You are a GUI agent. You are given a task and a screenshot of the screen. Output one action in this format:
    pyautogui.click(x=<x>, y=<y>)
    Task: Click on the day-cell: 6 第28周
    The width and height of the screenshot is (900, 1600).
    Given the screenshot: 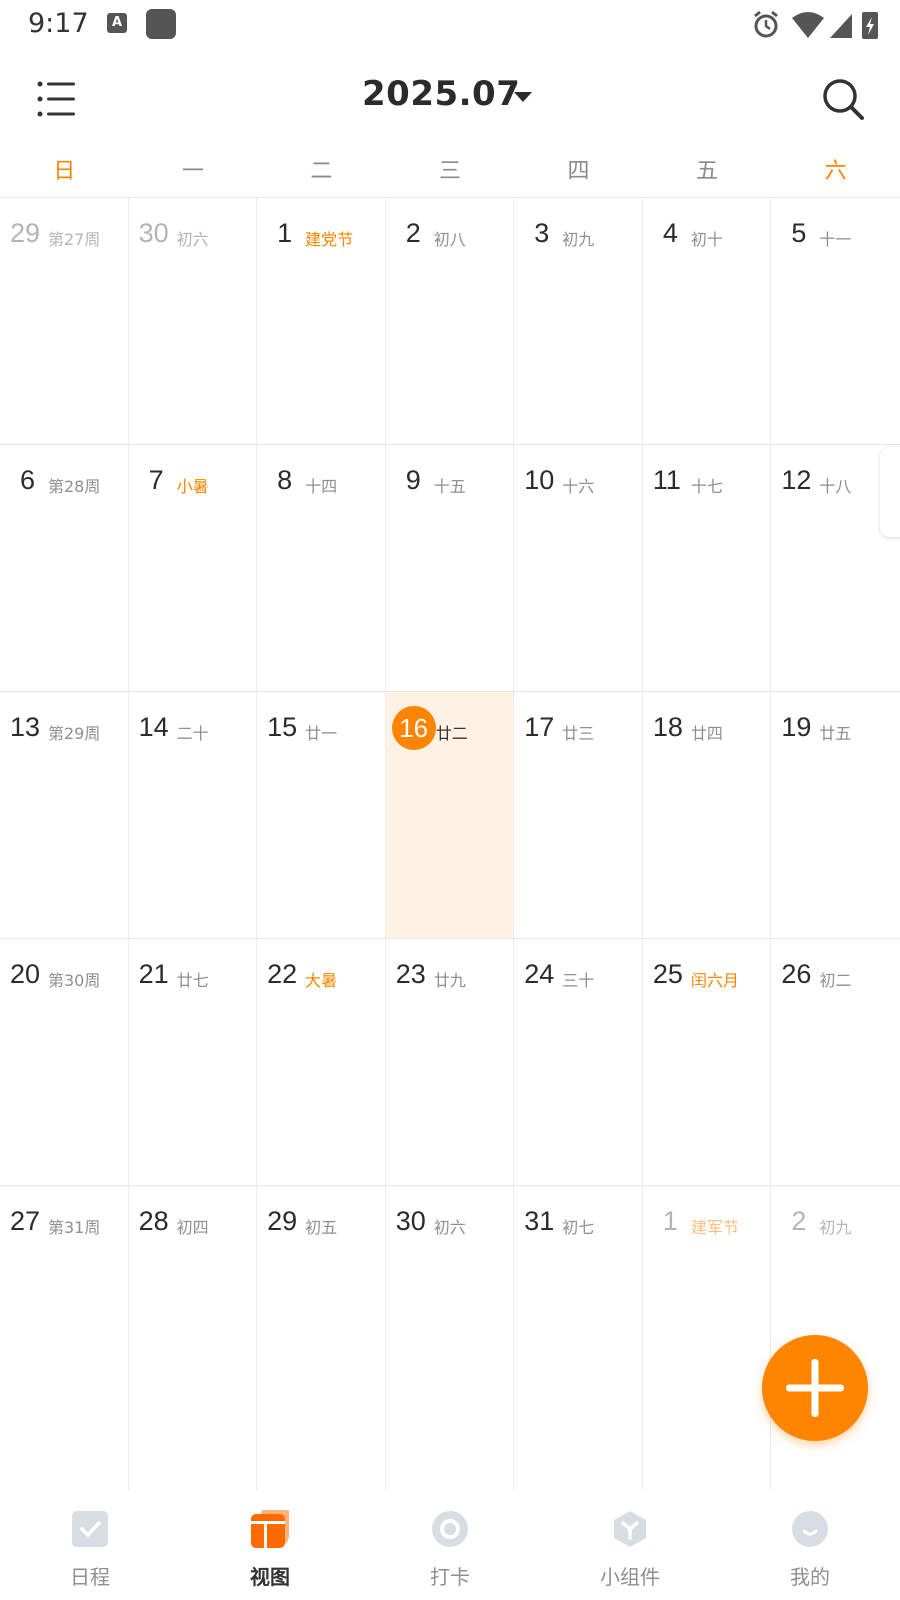 What is the action you would take?
    pyautogui.click(x=64, y=568)
    